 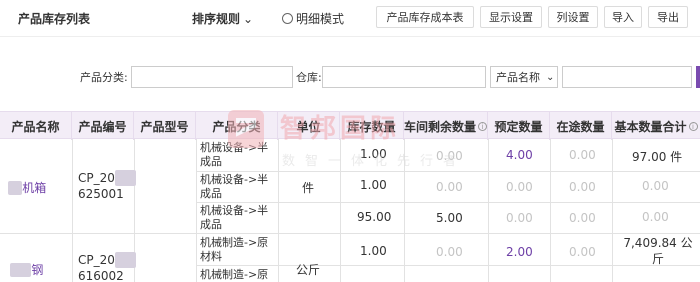 What do you see at coordinates (693, 126) in the screenshot?
I see `info-icon: i` at bounding box center [693, 126].